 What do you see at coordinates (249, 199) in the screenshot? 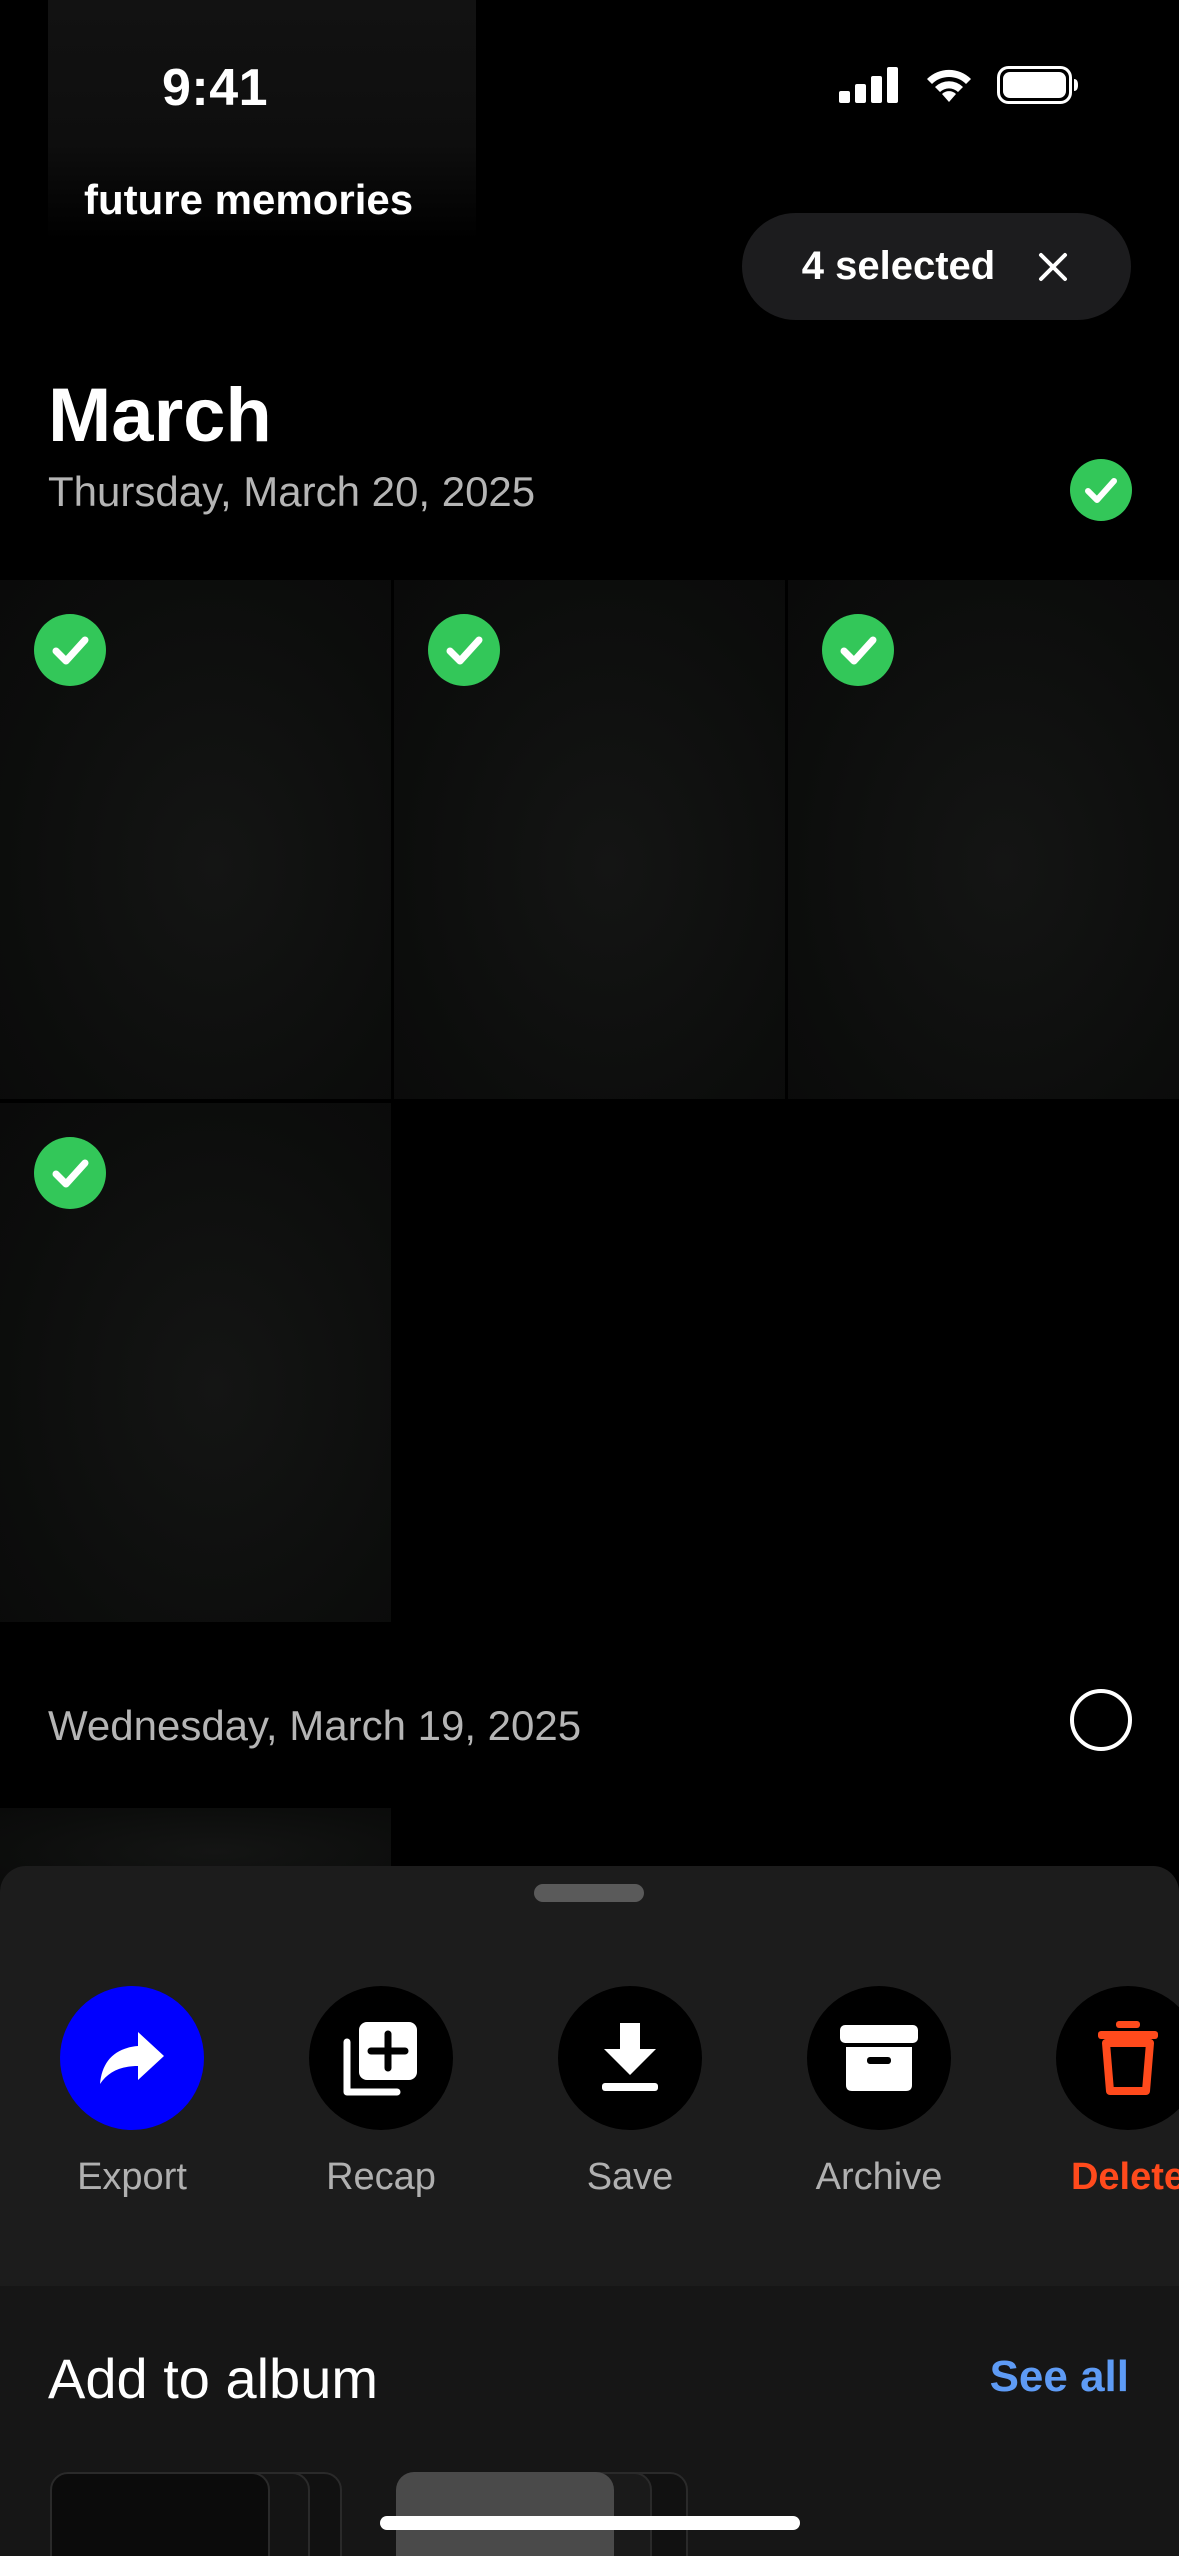
I see `album-title: future memories` at bounding box center [249, 199].